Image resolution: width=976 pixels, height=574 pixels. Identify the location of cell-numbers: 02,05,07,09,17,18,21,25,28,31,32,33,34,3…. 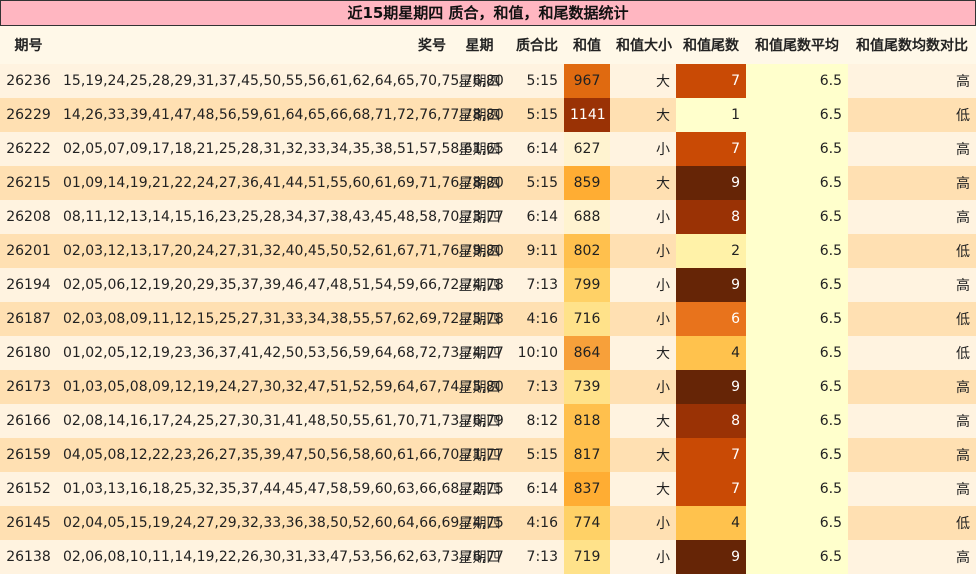
(280, 149).